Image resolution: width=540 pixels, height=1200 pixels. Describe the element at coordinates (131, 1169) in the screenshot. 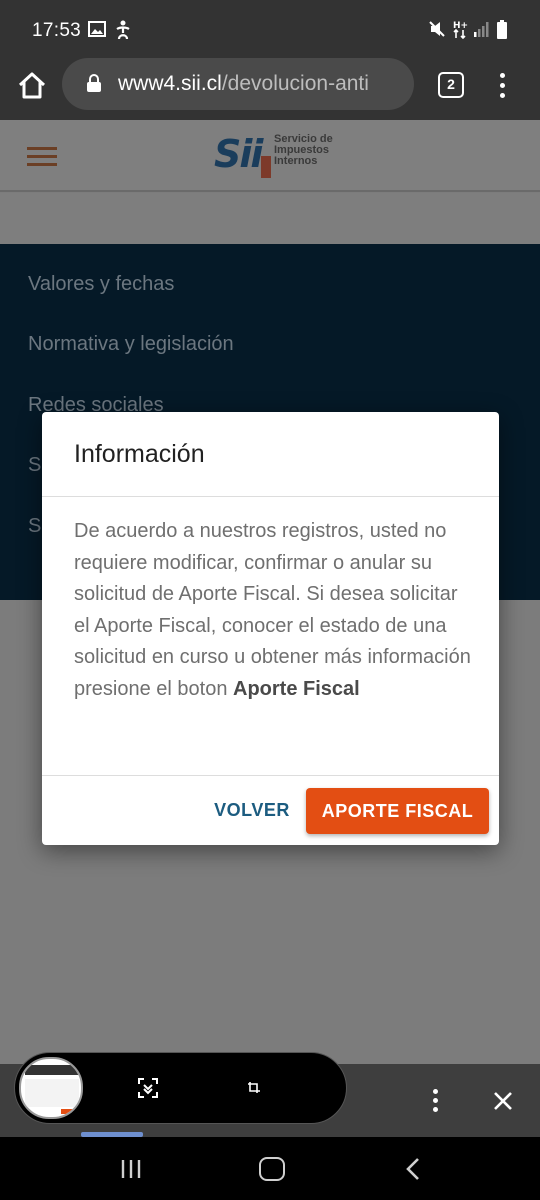

I see `recent-apps-icon` at that location.